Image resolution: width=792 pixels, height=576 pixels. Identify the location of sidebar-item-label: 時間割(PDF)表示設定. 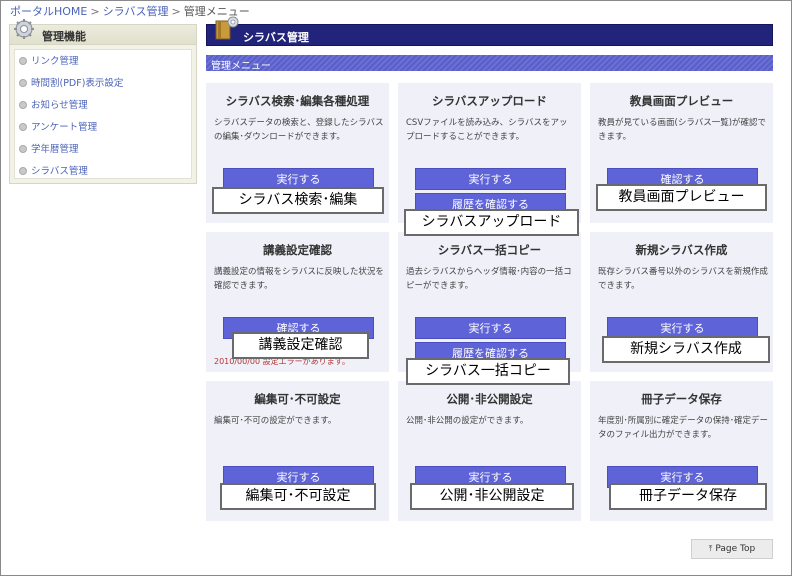
(77, 83).